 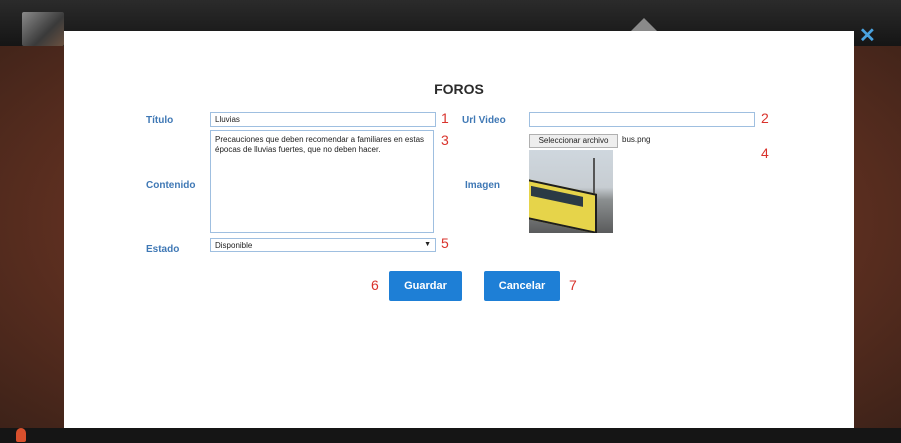 What do you see at coordinates (557, 196) in the screenshot?
I see `preview-bus-window` at bounding box center [557, 196].